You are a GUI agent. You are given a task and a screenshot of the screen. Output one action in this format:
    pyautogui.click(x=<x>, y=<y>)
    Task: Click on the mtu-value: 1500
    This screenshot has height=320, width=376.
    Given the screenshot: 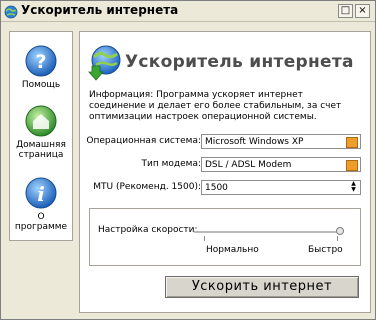 What is the action you would take?
    pyautogui.click(x=216, y=188)
    